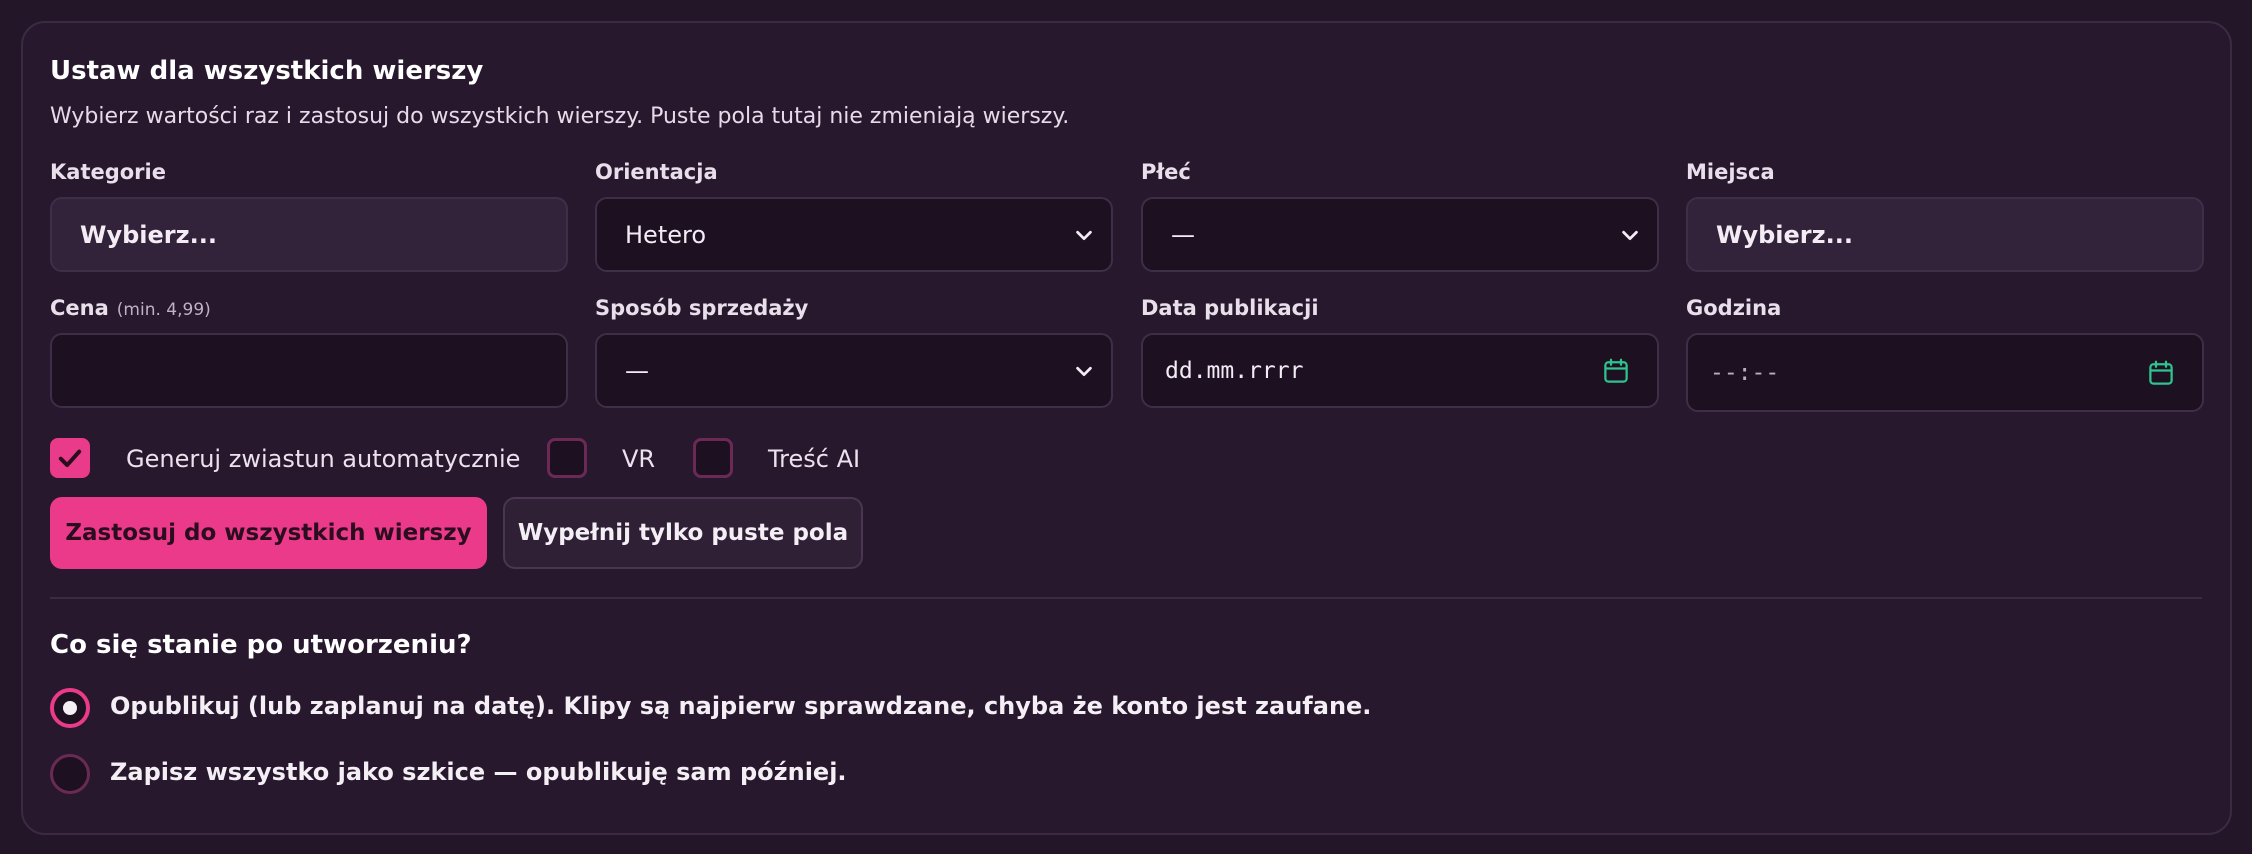 This screenshot has width=2252, height=854. I want to click on vr-label: VR, so click(639, 459).